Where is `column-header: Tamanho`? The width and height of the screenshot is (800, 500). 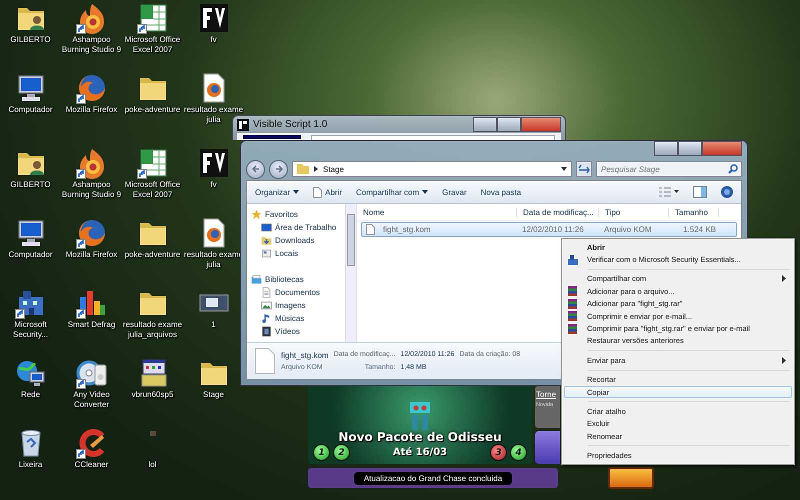
column-header: Tamanho is located at coordinates (694, 212).